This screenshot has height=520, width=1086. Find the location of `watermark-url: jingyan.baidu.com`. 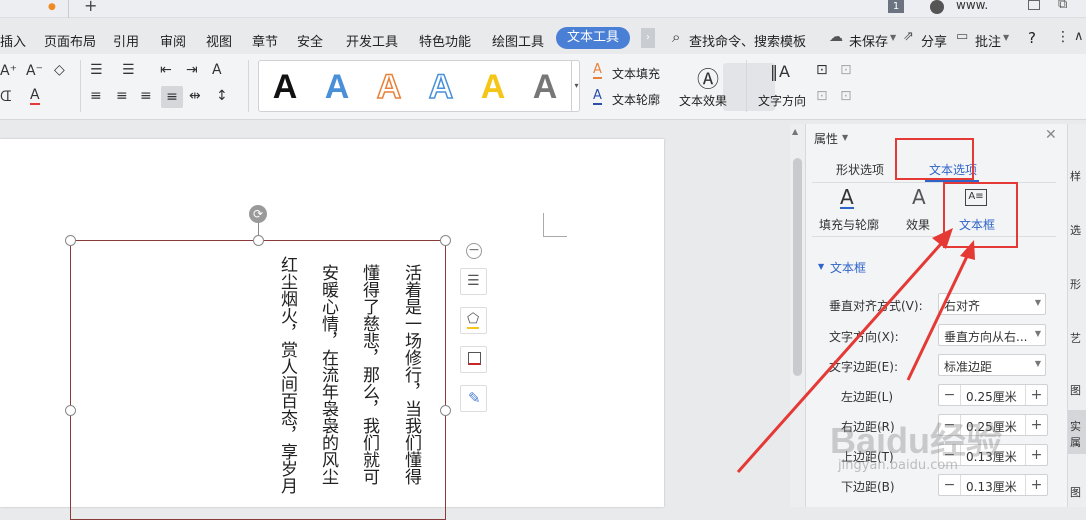

watermark-url: jingyan.baidu.com is located at coordinates (898, 465).